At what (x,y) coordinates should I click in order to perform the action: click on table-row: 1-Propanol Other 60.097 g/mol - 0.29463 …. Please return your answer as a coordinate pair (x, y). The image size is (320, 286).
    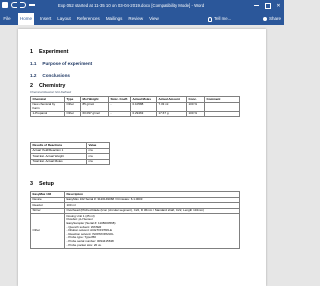
    Looking at the image, I should click on (135, 114).